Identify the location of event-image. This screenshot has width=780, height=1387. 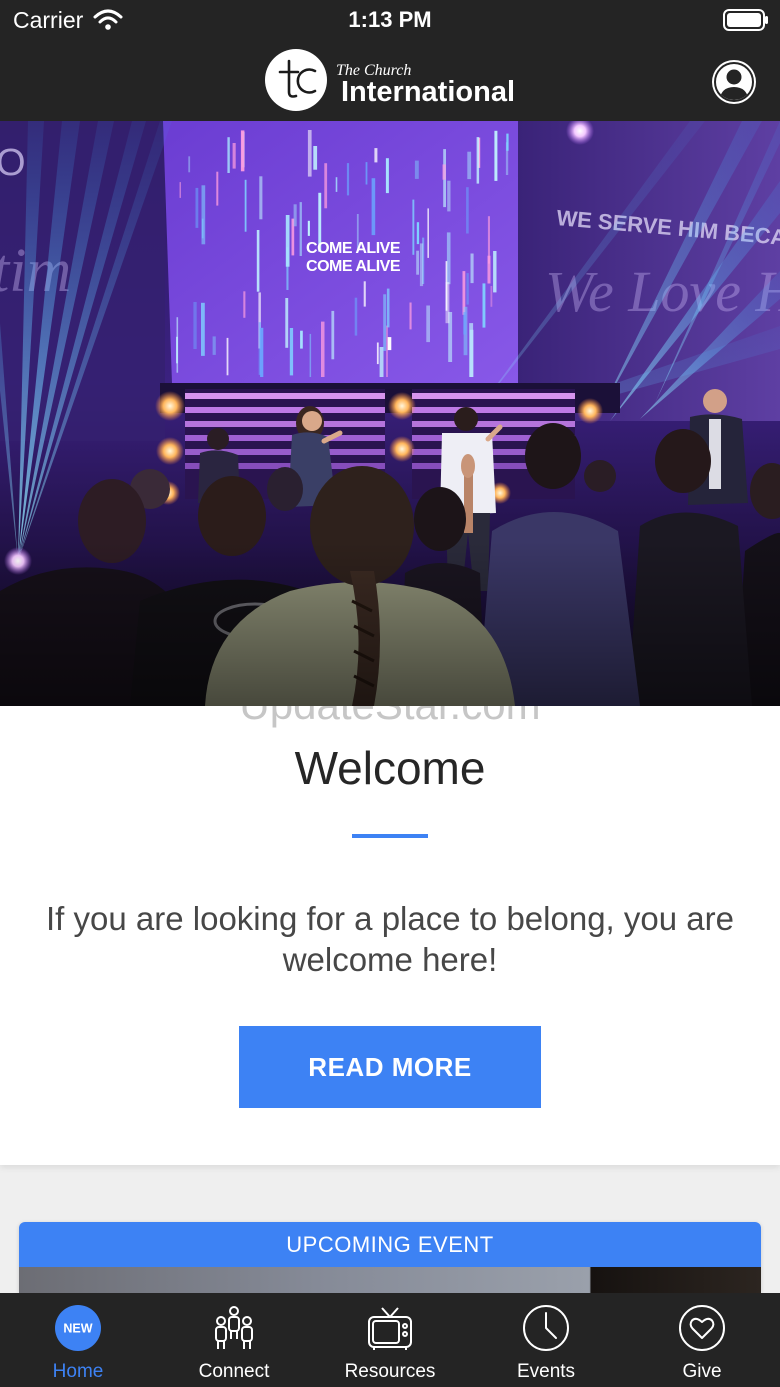
(390, 1280).